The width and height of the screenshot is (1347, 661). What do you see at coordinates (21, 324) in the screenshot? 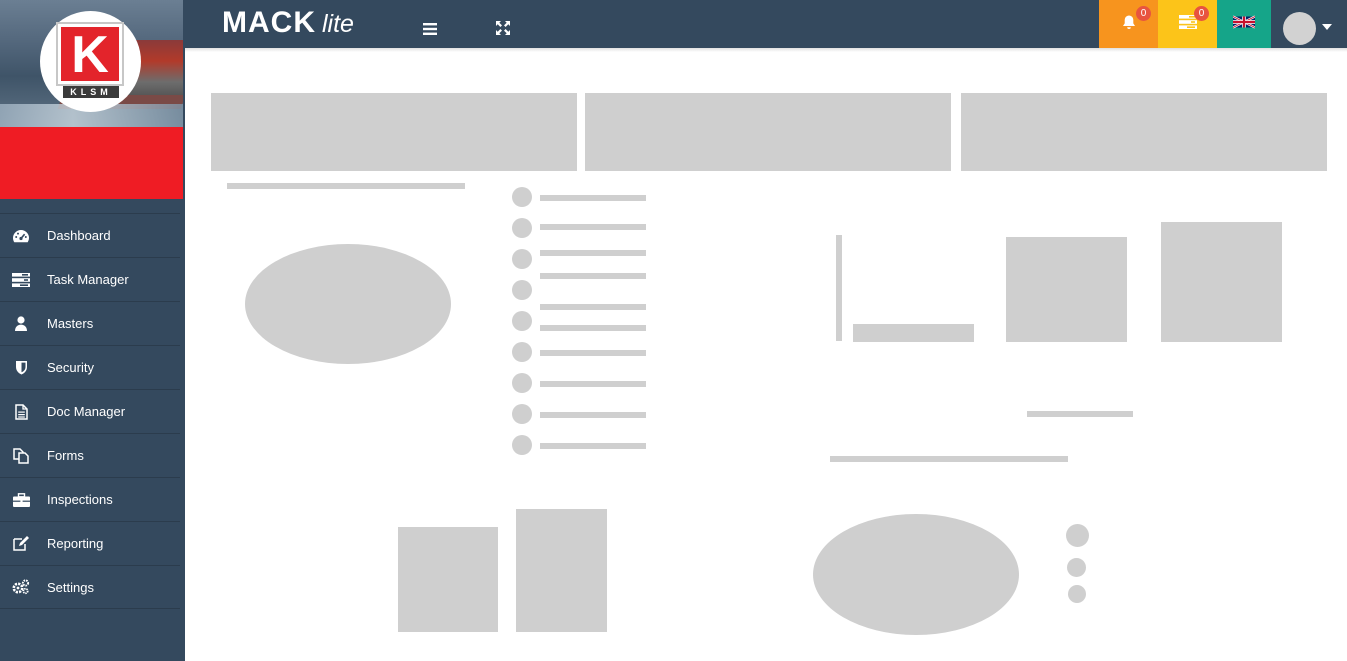
I see `user-icon` at bounding box center [21, 324].